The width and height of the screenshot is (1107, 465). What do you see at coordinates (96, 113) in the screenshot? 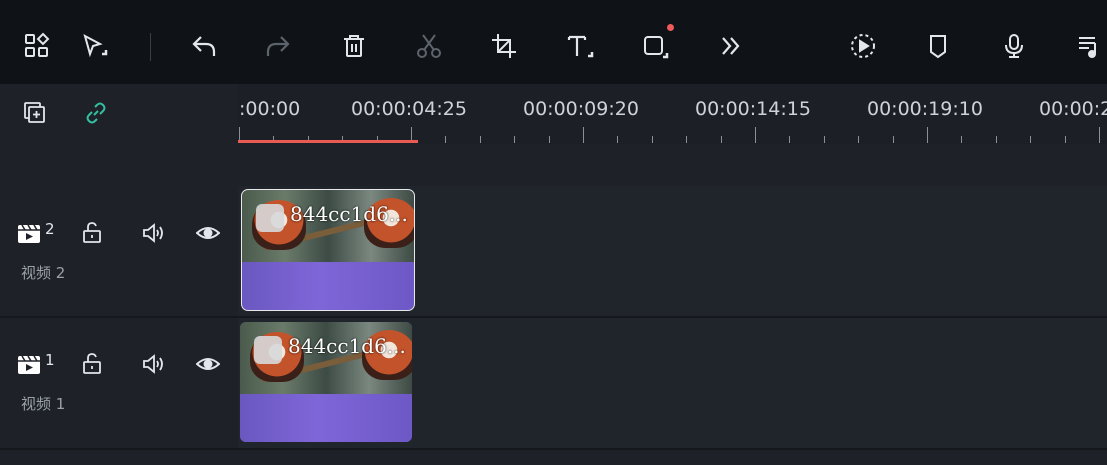
I see `link-icon` at bounding box center [96, 113].